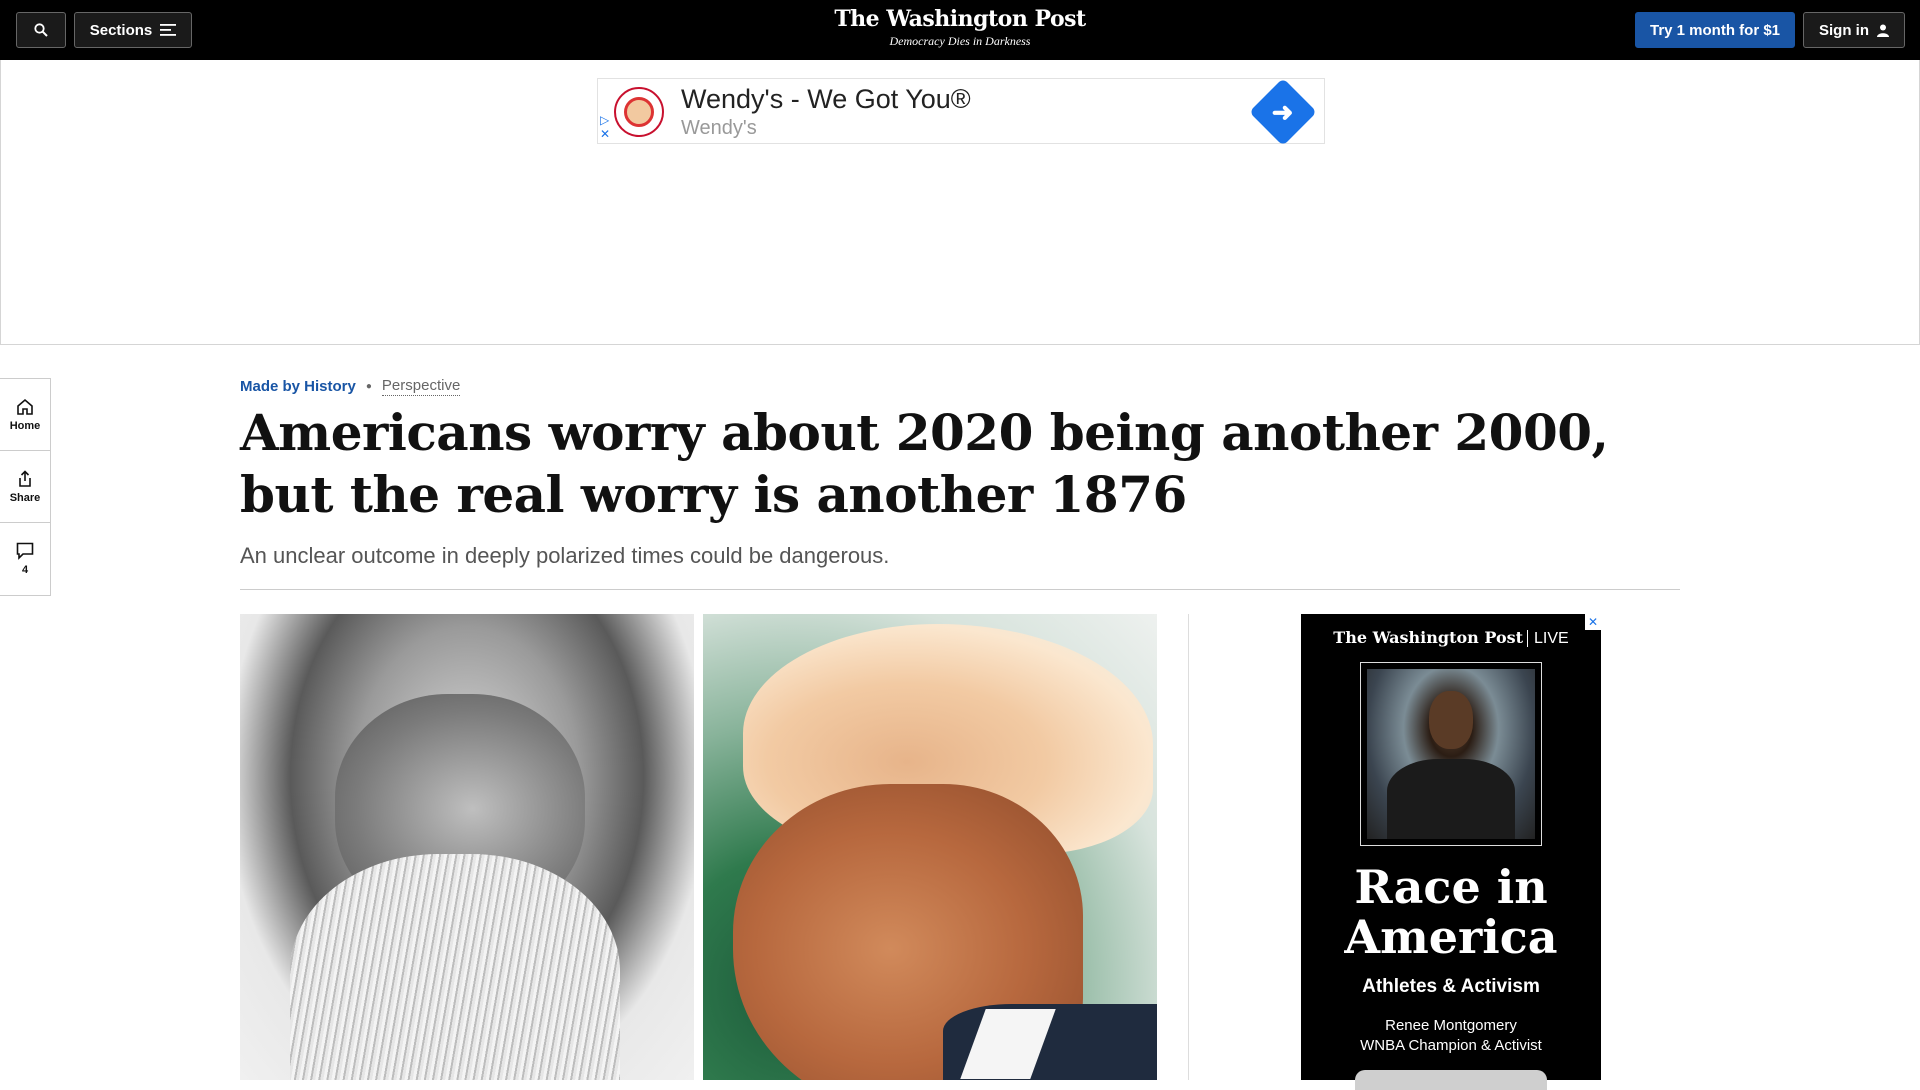 The height and width of the screenshot is (1090, 1920). Describe the element at coordinates (25, 497) in the screenshot. I see `rail-share-label: Share` at that location.